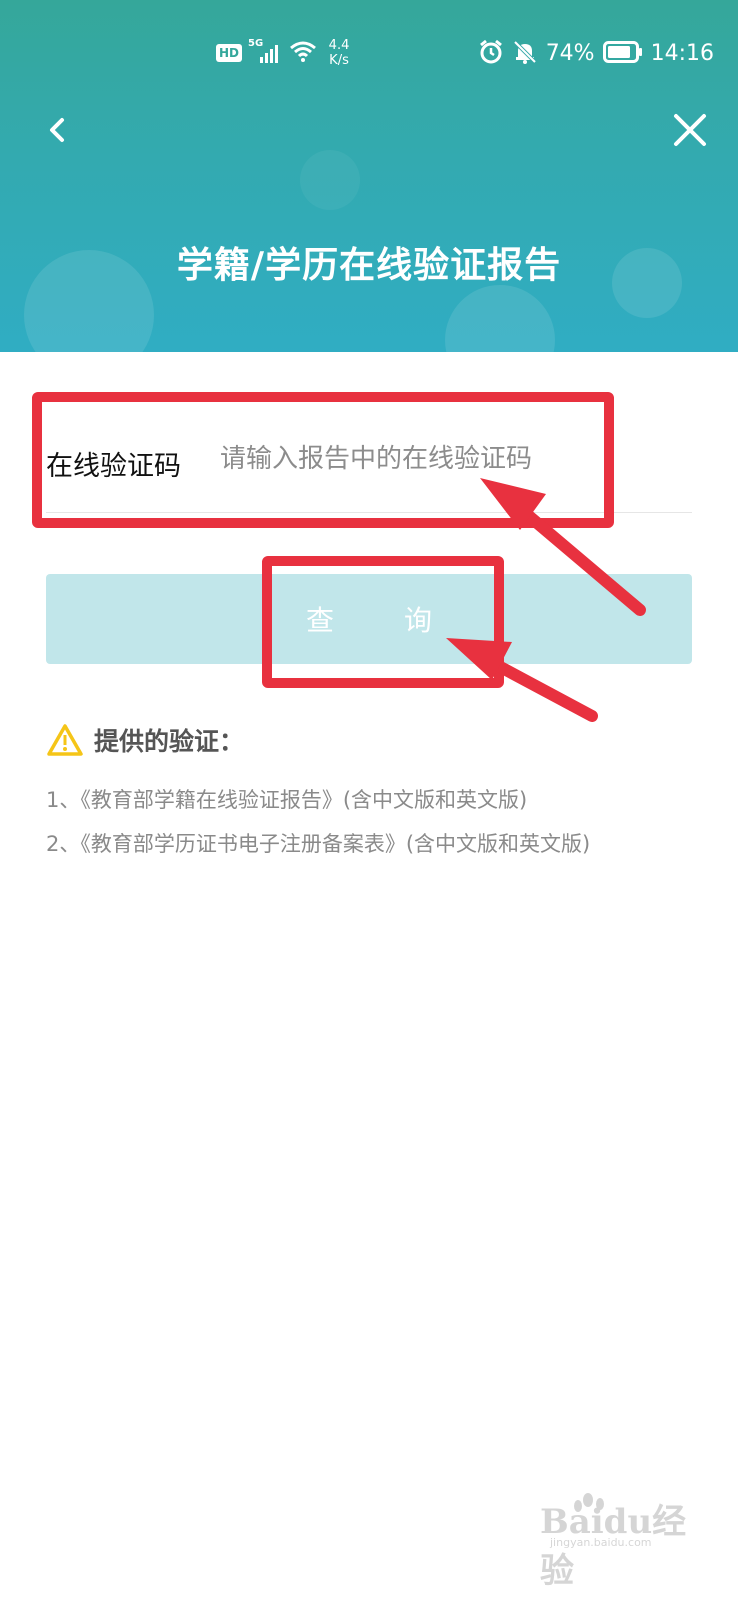 This screenshot has width=738, height=1600. I want to click on info-item: 1、《教育部学籍在线验证报告》(含中文版和英文版), so click(287, 800).